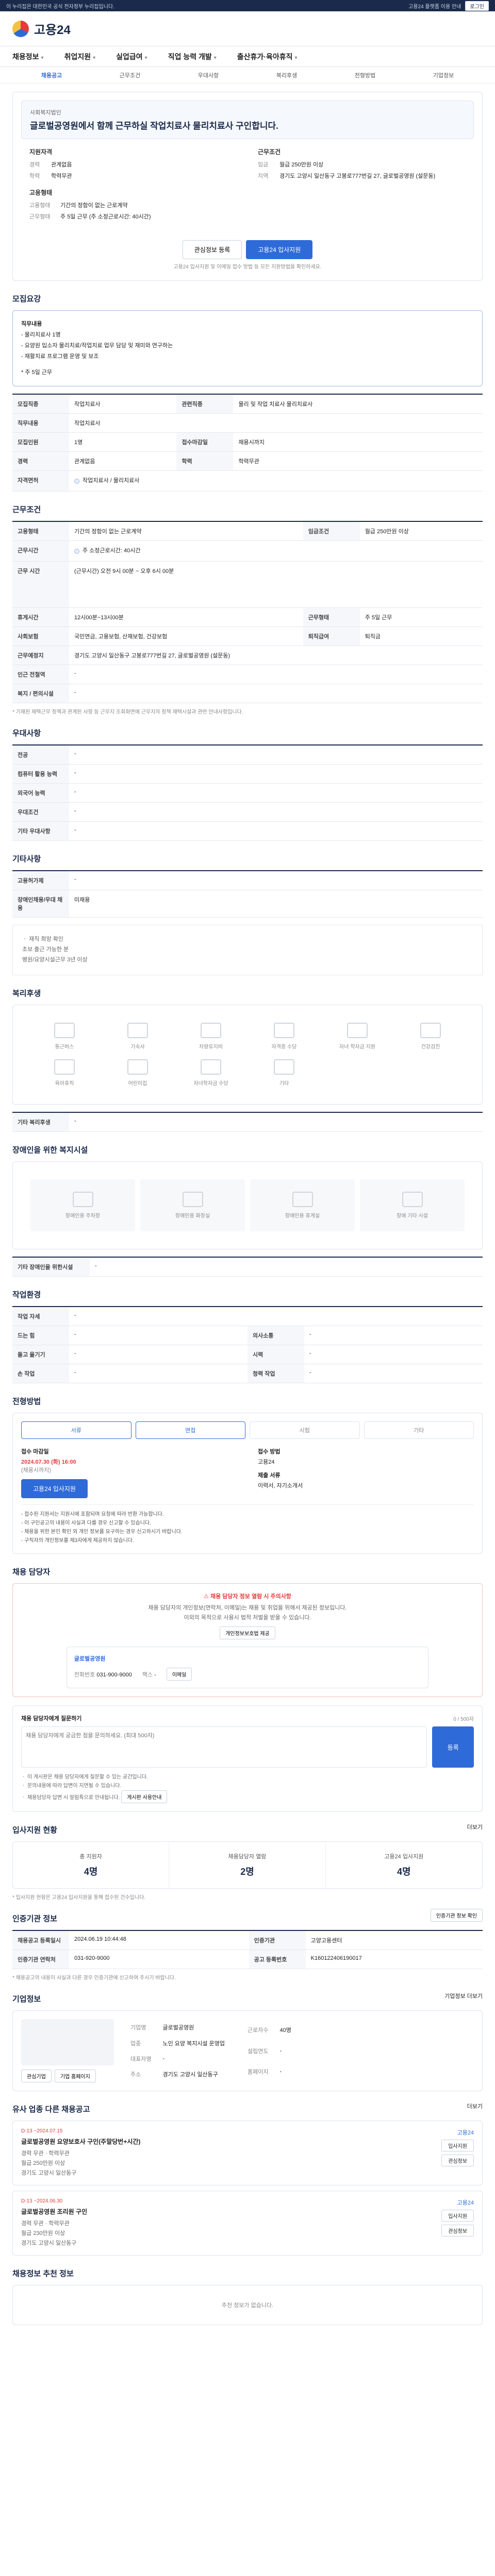  What do you see at coordinates (247, 364) in the screenshot?
I see `duty-spacer` at bounding box center [247, 364].